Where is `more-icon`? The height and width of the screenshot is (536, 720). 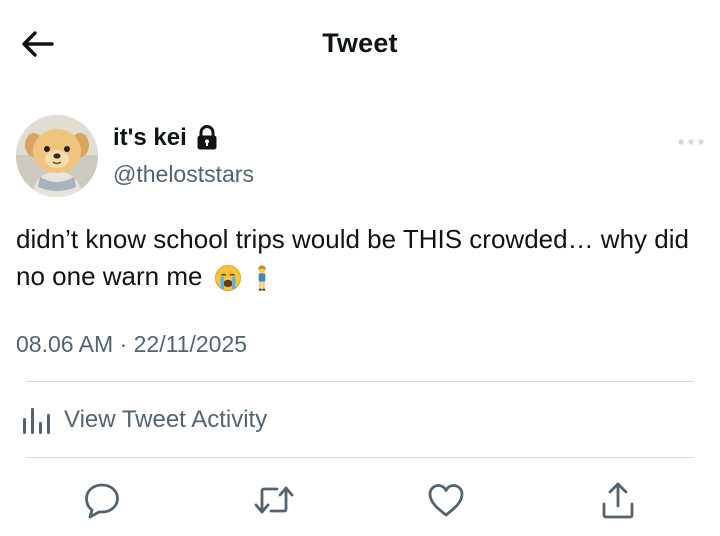
more-icon is located at coordinates (691, 142).